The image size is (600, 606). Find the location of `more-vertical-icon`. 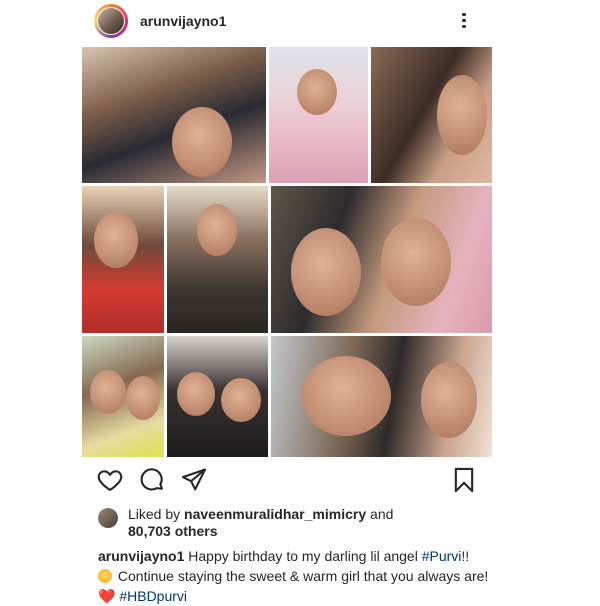

more-vertical-icon is located at coordinates (464, 21).